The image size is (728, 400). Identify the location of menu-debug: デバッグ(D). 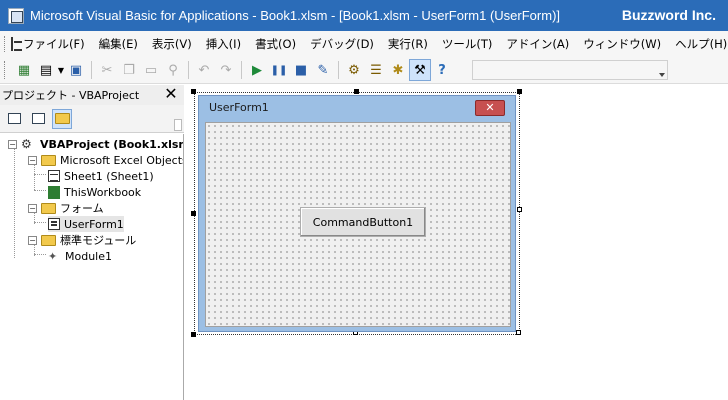
(342, 44).